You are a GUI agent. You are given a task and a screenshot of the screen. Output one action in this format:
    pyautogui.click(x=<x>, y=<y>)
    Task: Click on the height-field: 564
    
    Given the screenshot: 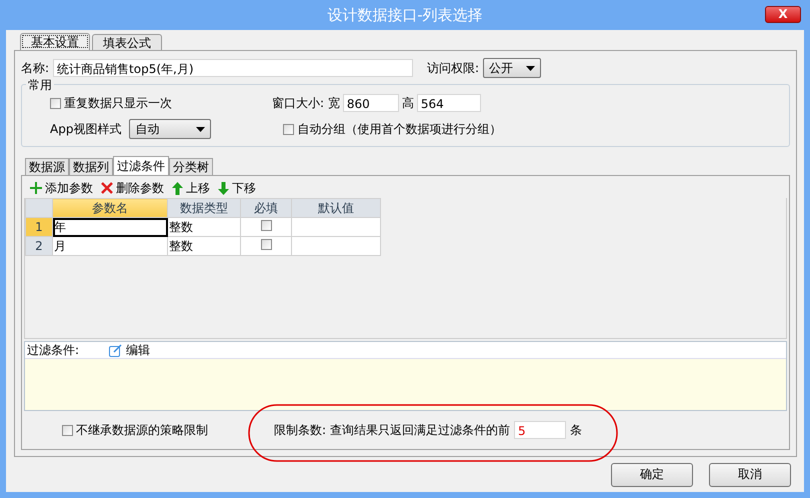 What is the action you would take?
    pyautogui.click(x=448, y=103)
    